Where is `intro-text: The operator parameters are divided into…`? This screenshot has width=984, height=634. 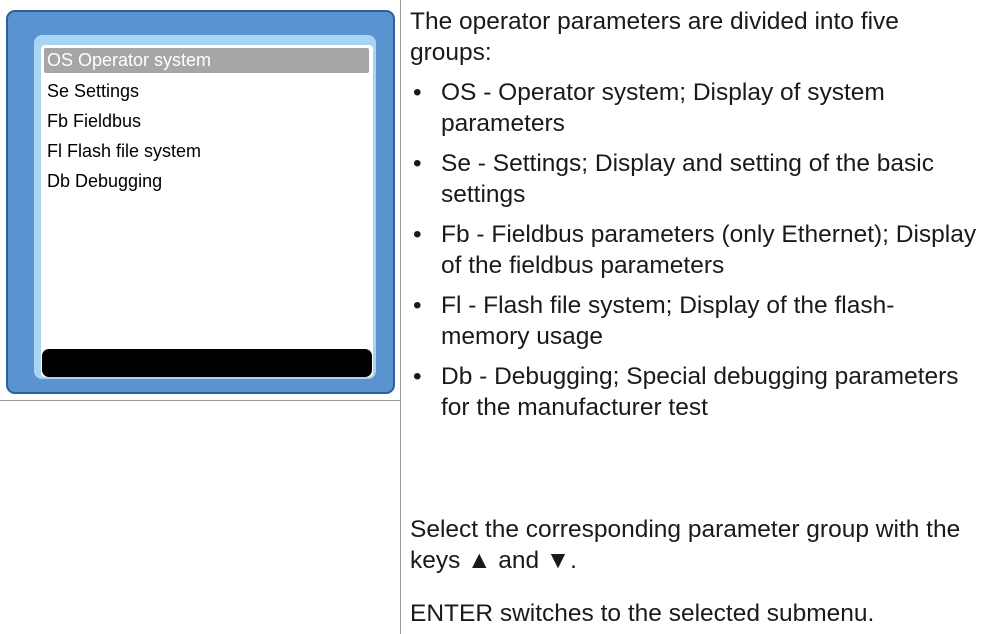 intro-text: The operator parameters are divided into… is located at coordinates (654, 37).